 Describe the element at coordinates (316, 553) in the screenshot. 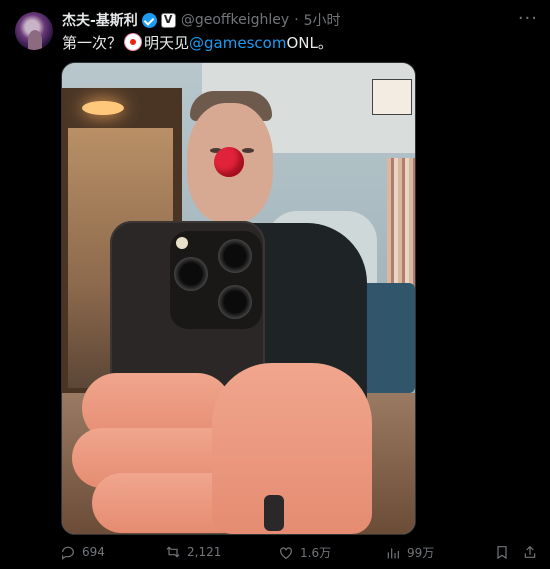

I see `like-count: 1.6万` at that location.